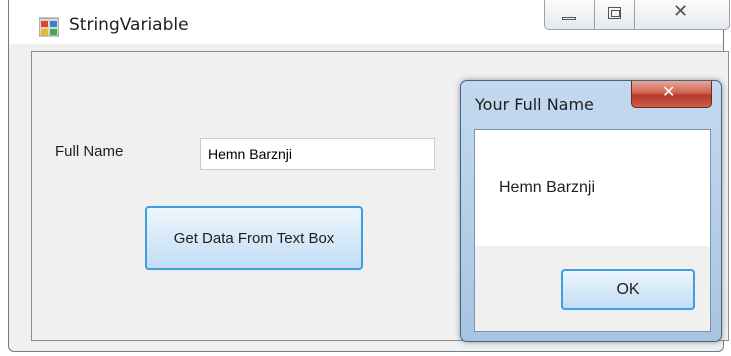 This screenshot has height=356, width=731. Describe the element at coordinates (129, 25) in the screenshot. I see `window-title: StringVariable` at that location.